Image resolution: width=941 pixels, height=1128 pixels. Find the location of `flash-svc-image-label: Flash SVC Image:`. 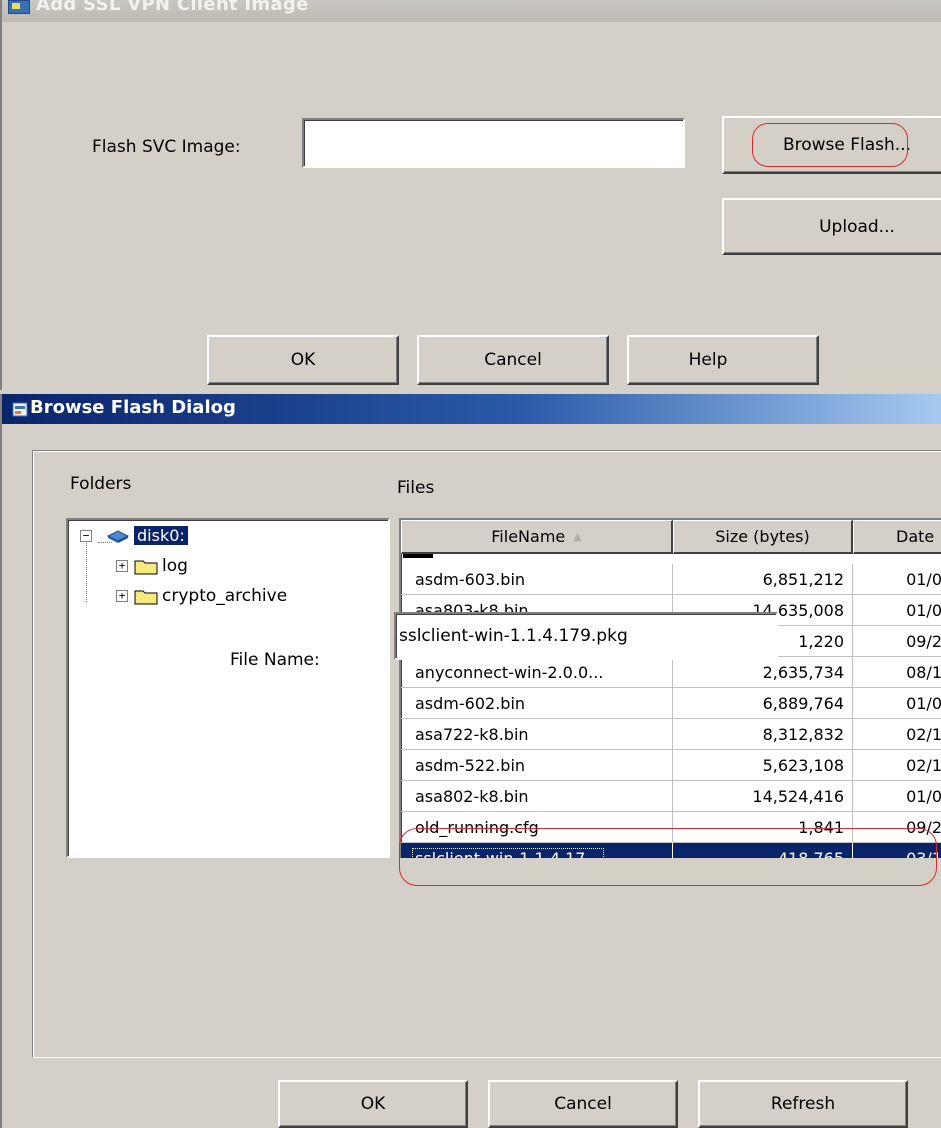

flash-svc-image-label: Flash SVC Image: is located at coordinates (166, 147).